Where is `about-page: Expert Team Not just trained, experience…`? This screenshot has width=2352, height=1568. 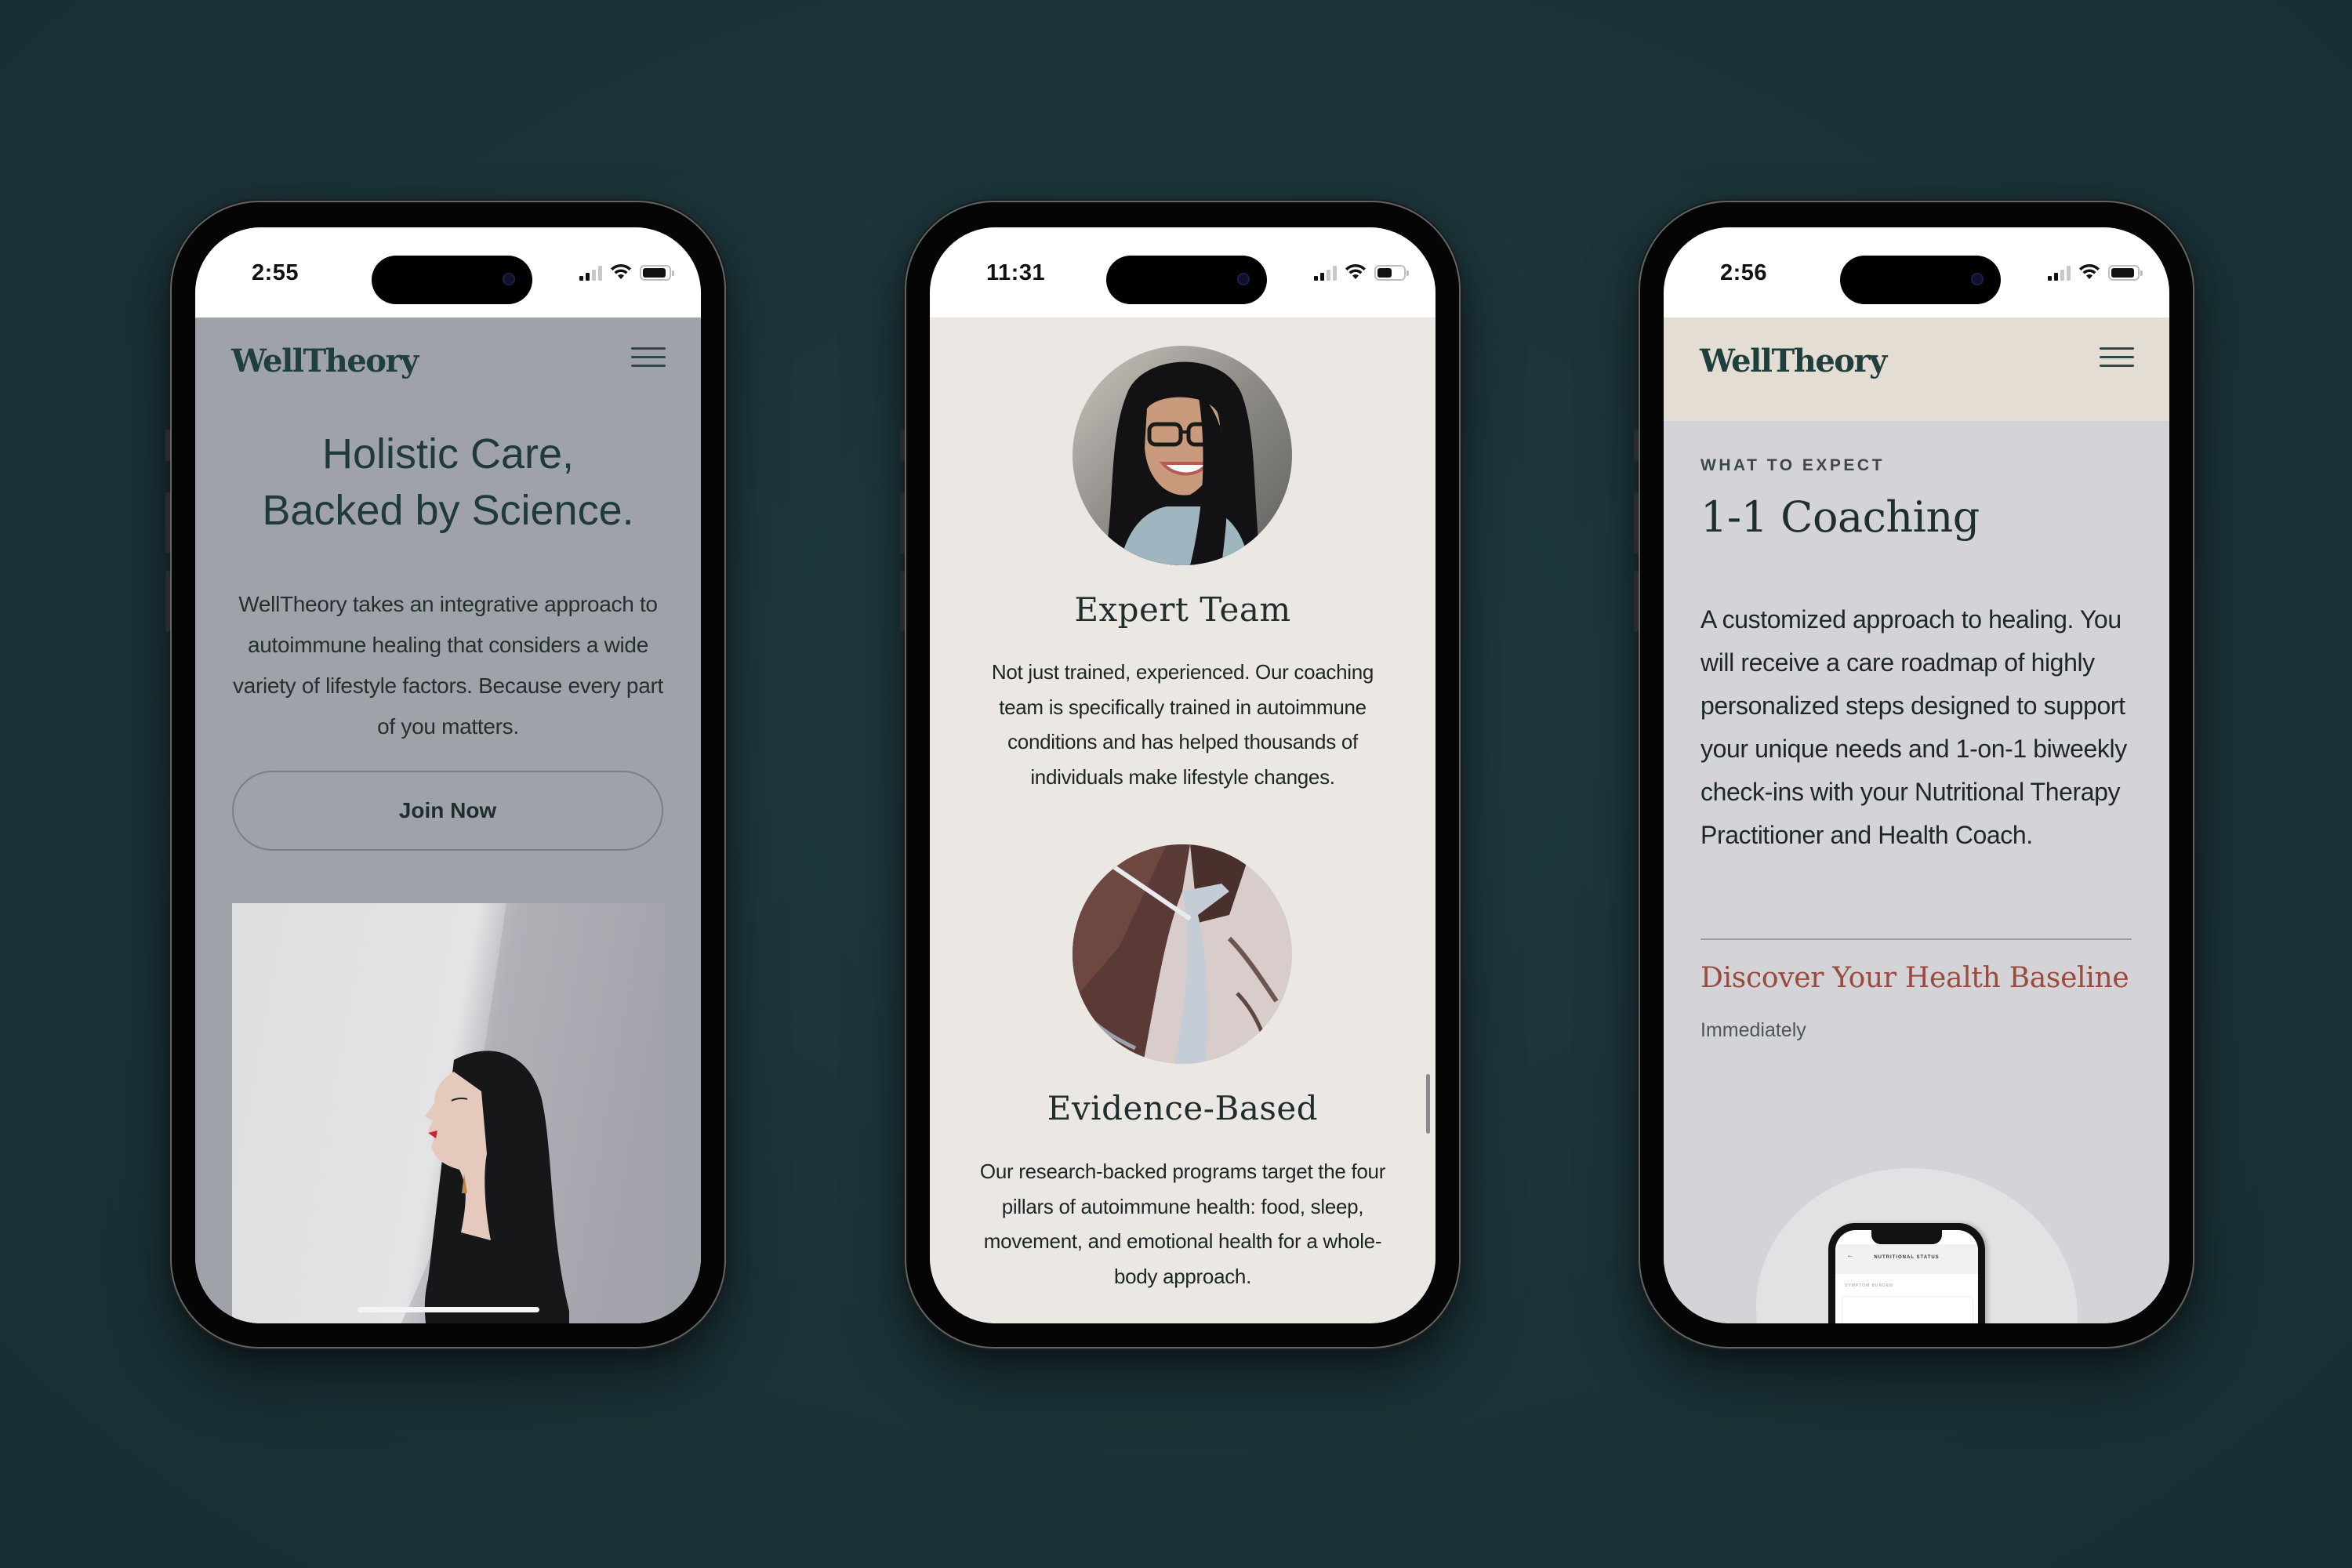 about-page: Expert Team Not just trained, experience… is located at coordinates (1183, 820).